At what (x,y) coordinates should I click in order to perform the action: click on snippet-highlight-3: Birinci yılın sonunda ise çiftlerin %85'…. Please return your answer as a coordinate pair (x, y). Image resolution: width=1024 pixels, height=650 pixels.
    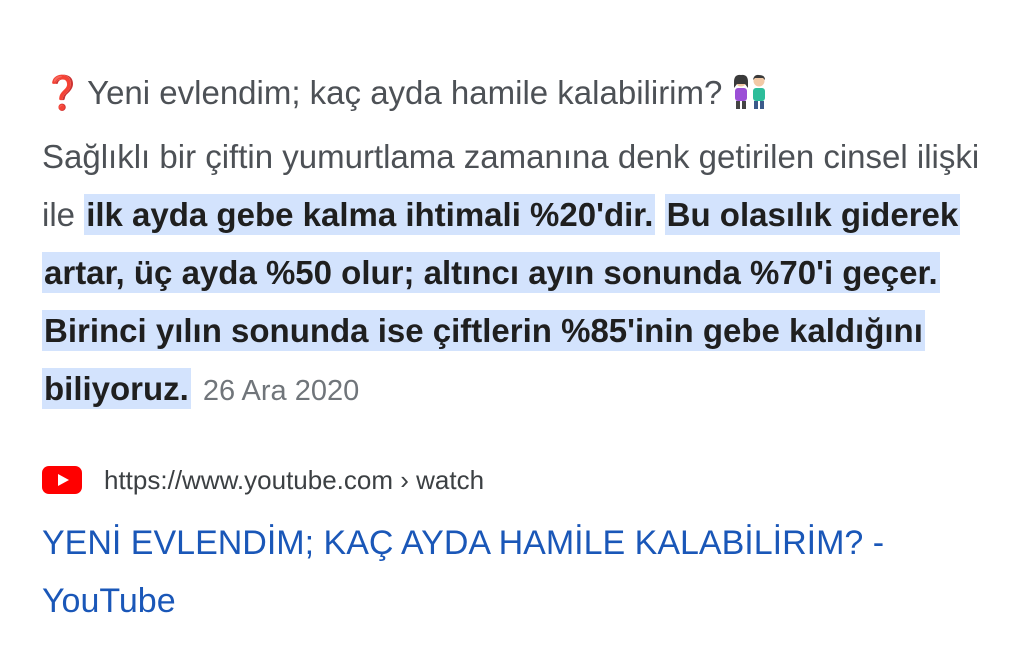
    Looking at the image, I should click on (483, 359).